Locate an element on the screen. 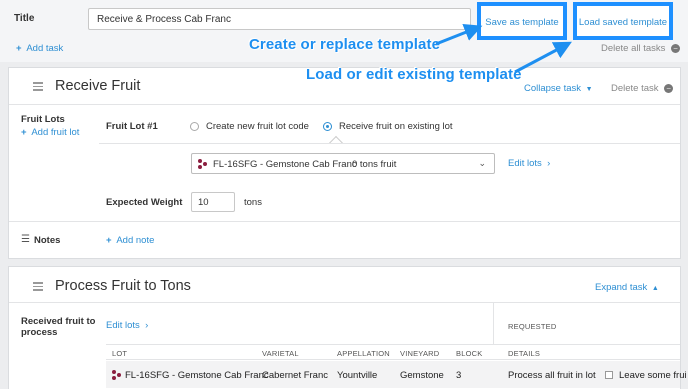  callout-arrows is located at coordinates (503, 48).